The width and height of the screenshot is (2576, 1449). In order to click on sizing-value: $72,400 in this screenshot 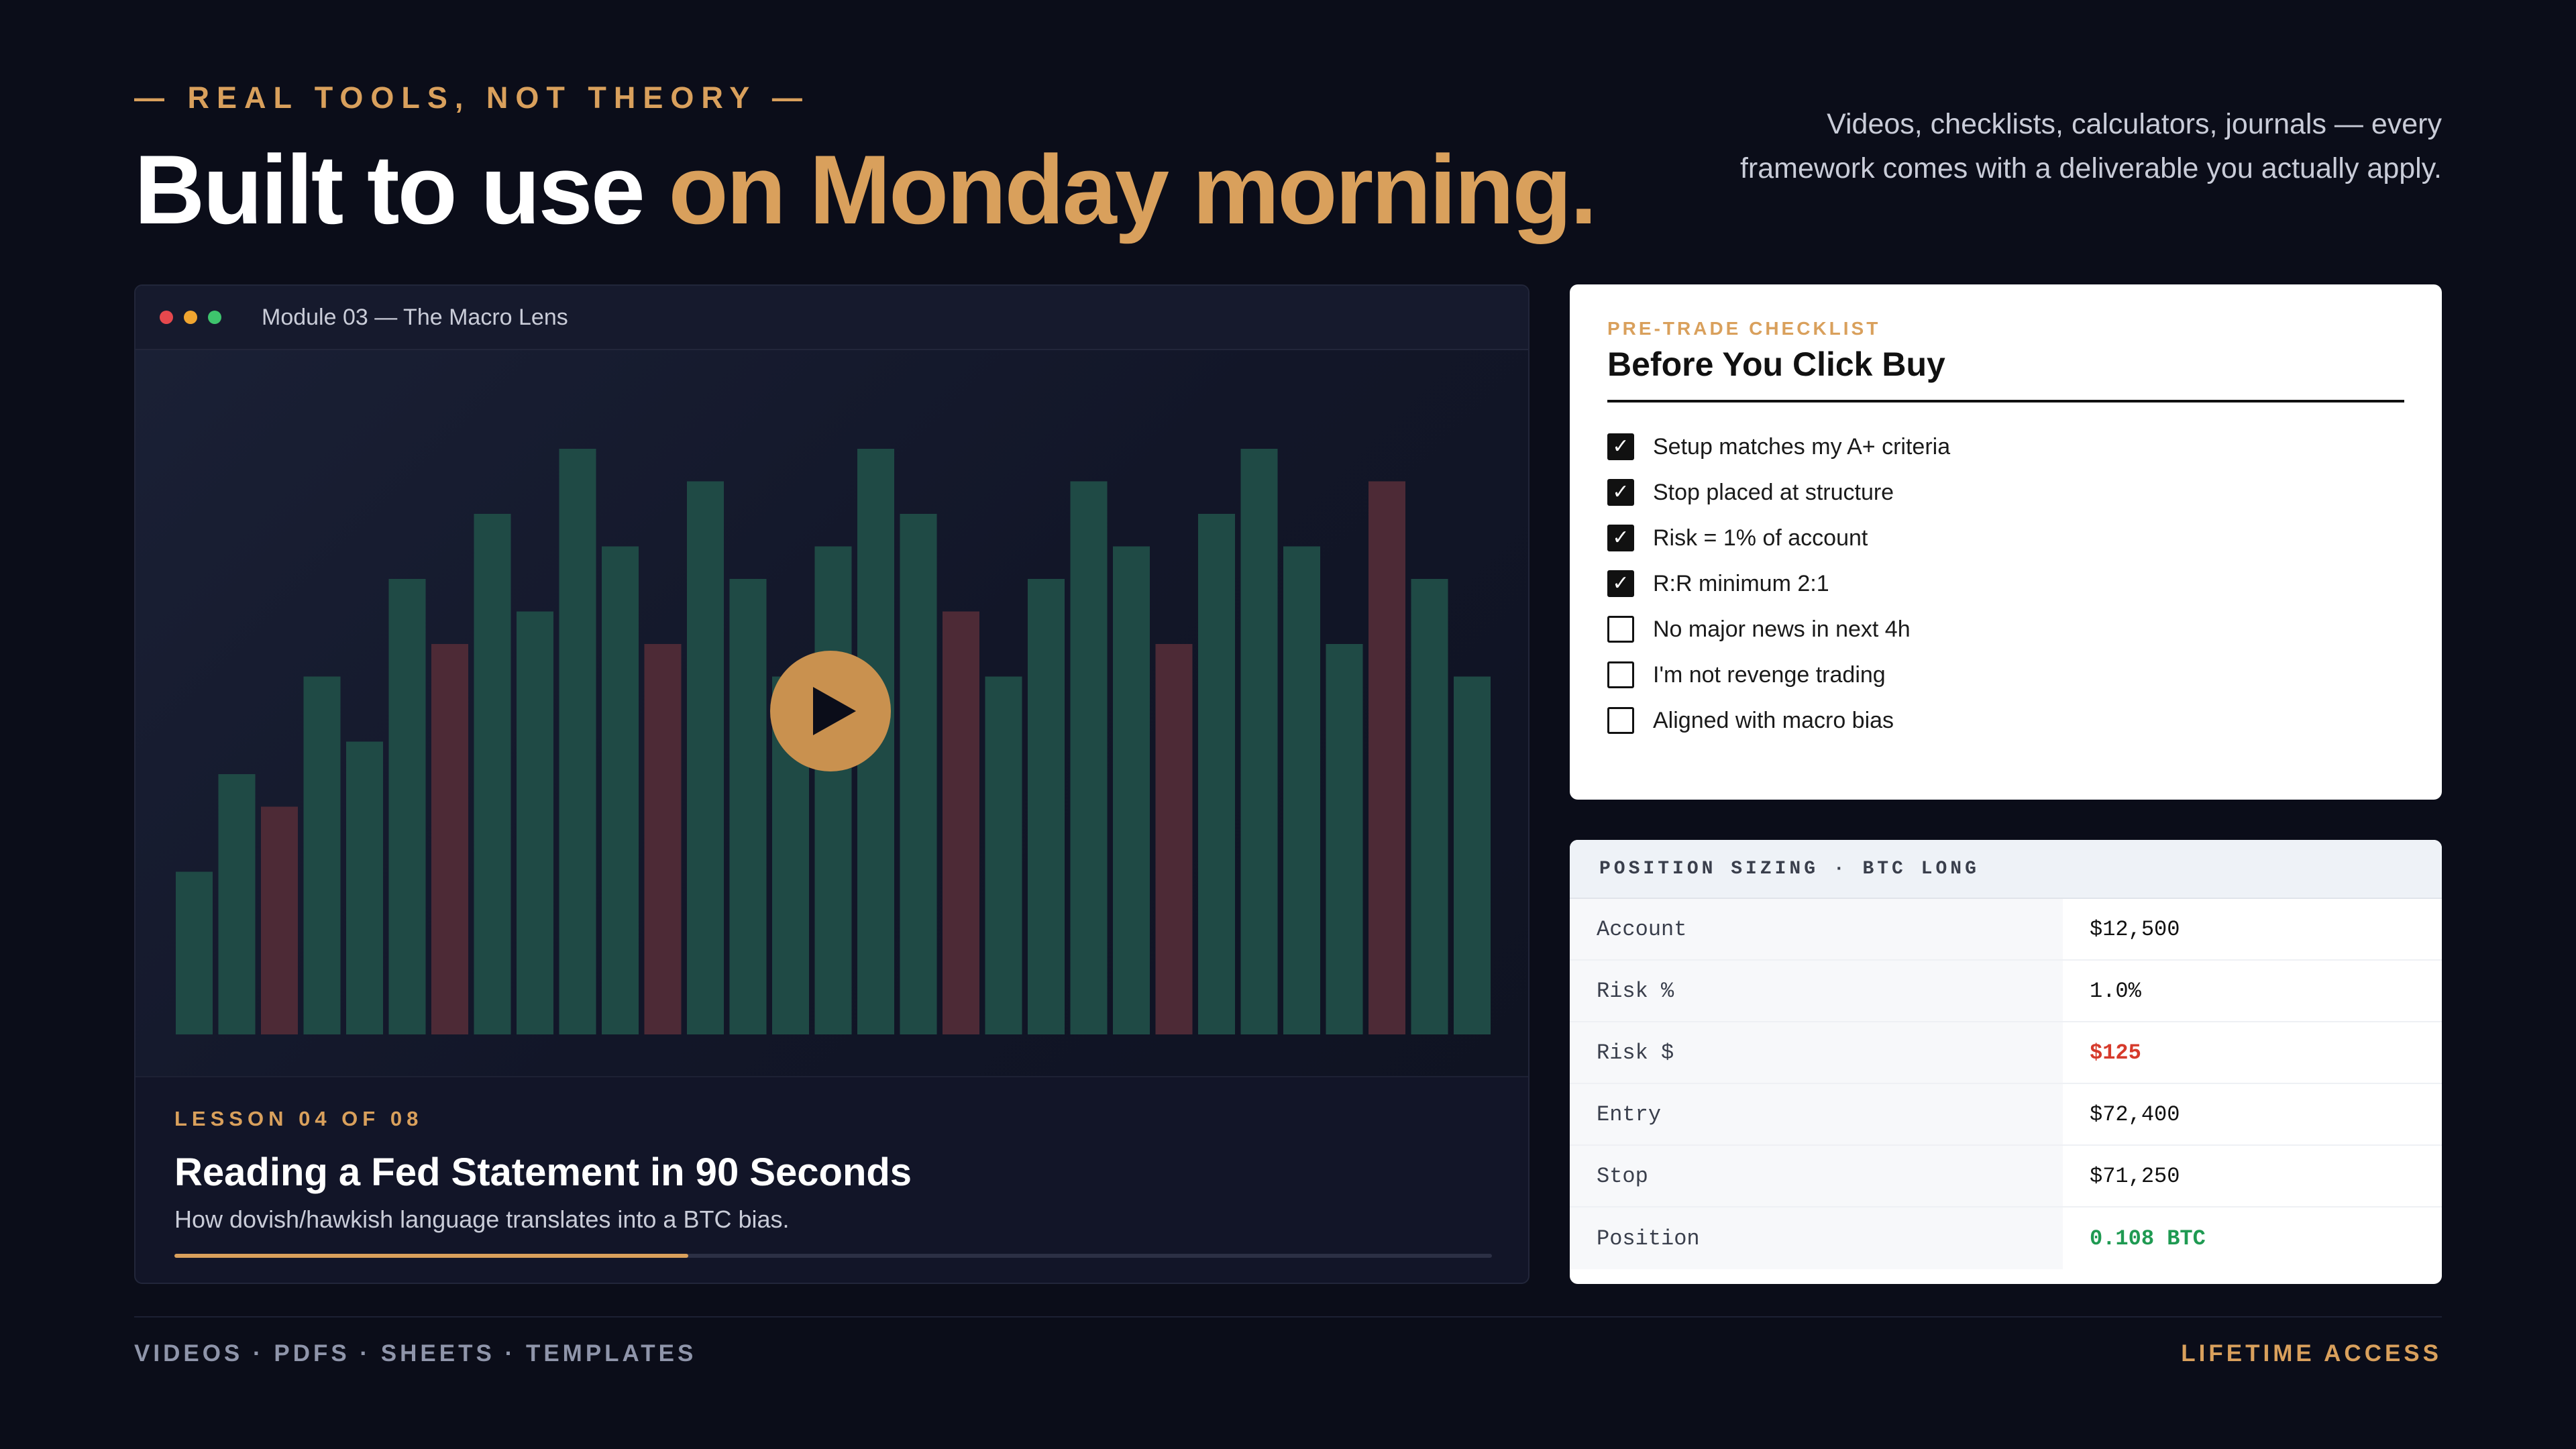, I will do `click(2252, 1114)`.